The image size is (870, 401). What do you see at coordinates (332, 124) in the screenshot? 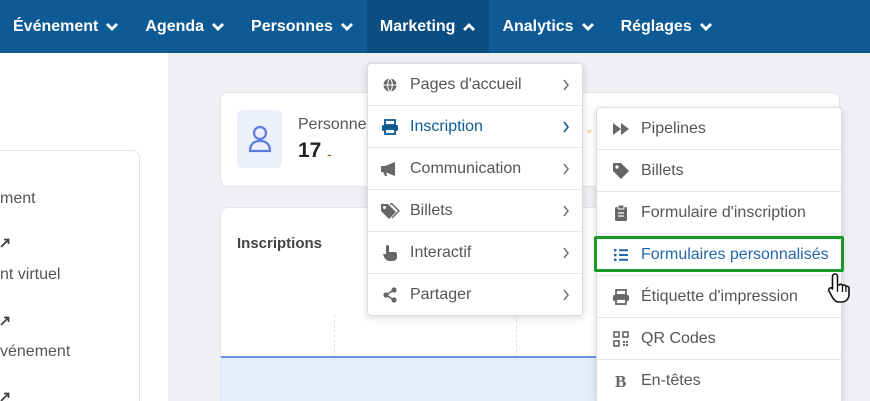
I see `stat-label: Personne` at bounding box center [332, 124].